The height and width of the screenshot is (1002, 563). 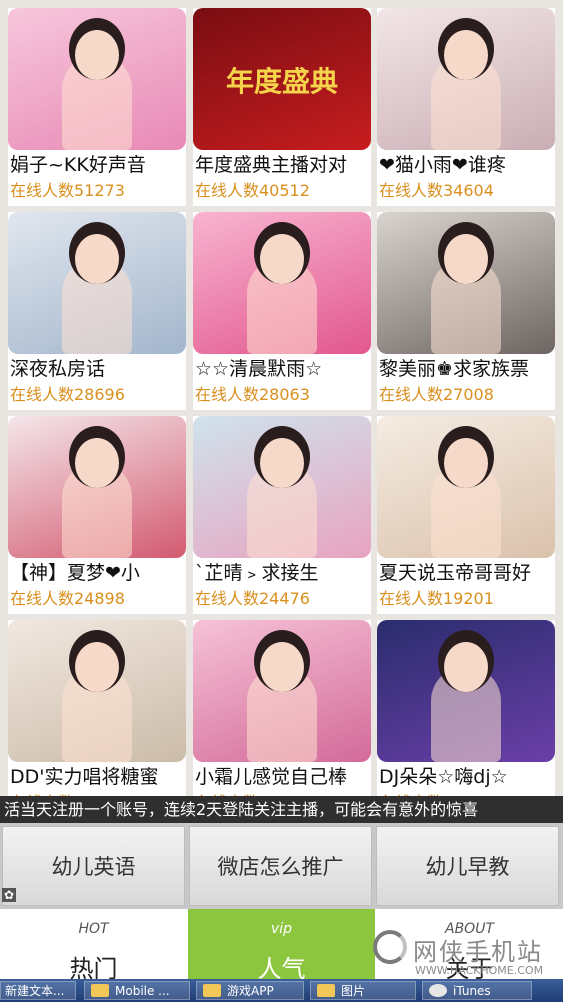 I want to click on taskbar: 新建文本... Mobile ... 游戏APP 图片 iTunes, so click(x=281, y=990).